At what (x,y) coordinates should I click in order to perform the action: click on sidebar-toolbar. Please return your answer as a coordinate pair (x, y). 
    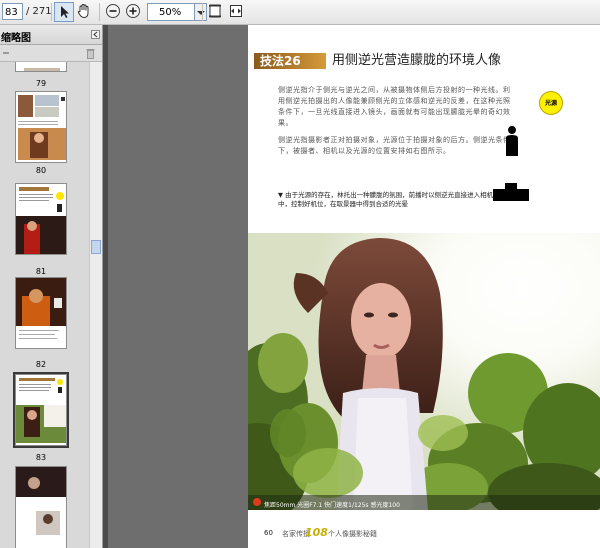
    Looking at the image, I should click on (51, 53).